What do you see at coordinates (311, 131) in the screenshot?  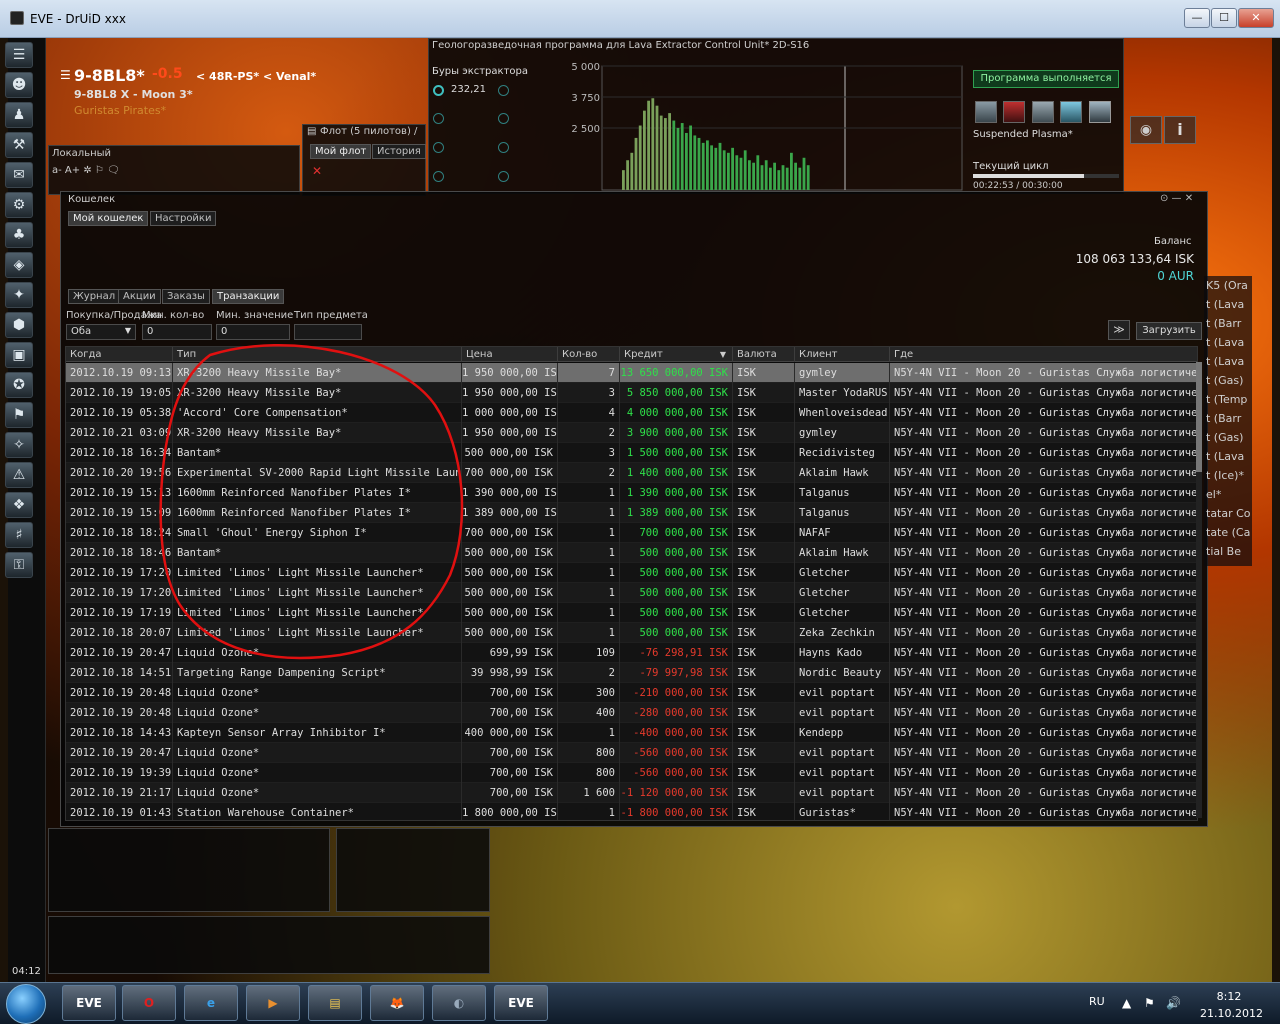 I see `collapse-icon: ▤` at bounding box center [311, 131].